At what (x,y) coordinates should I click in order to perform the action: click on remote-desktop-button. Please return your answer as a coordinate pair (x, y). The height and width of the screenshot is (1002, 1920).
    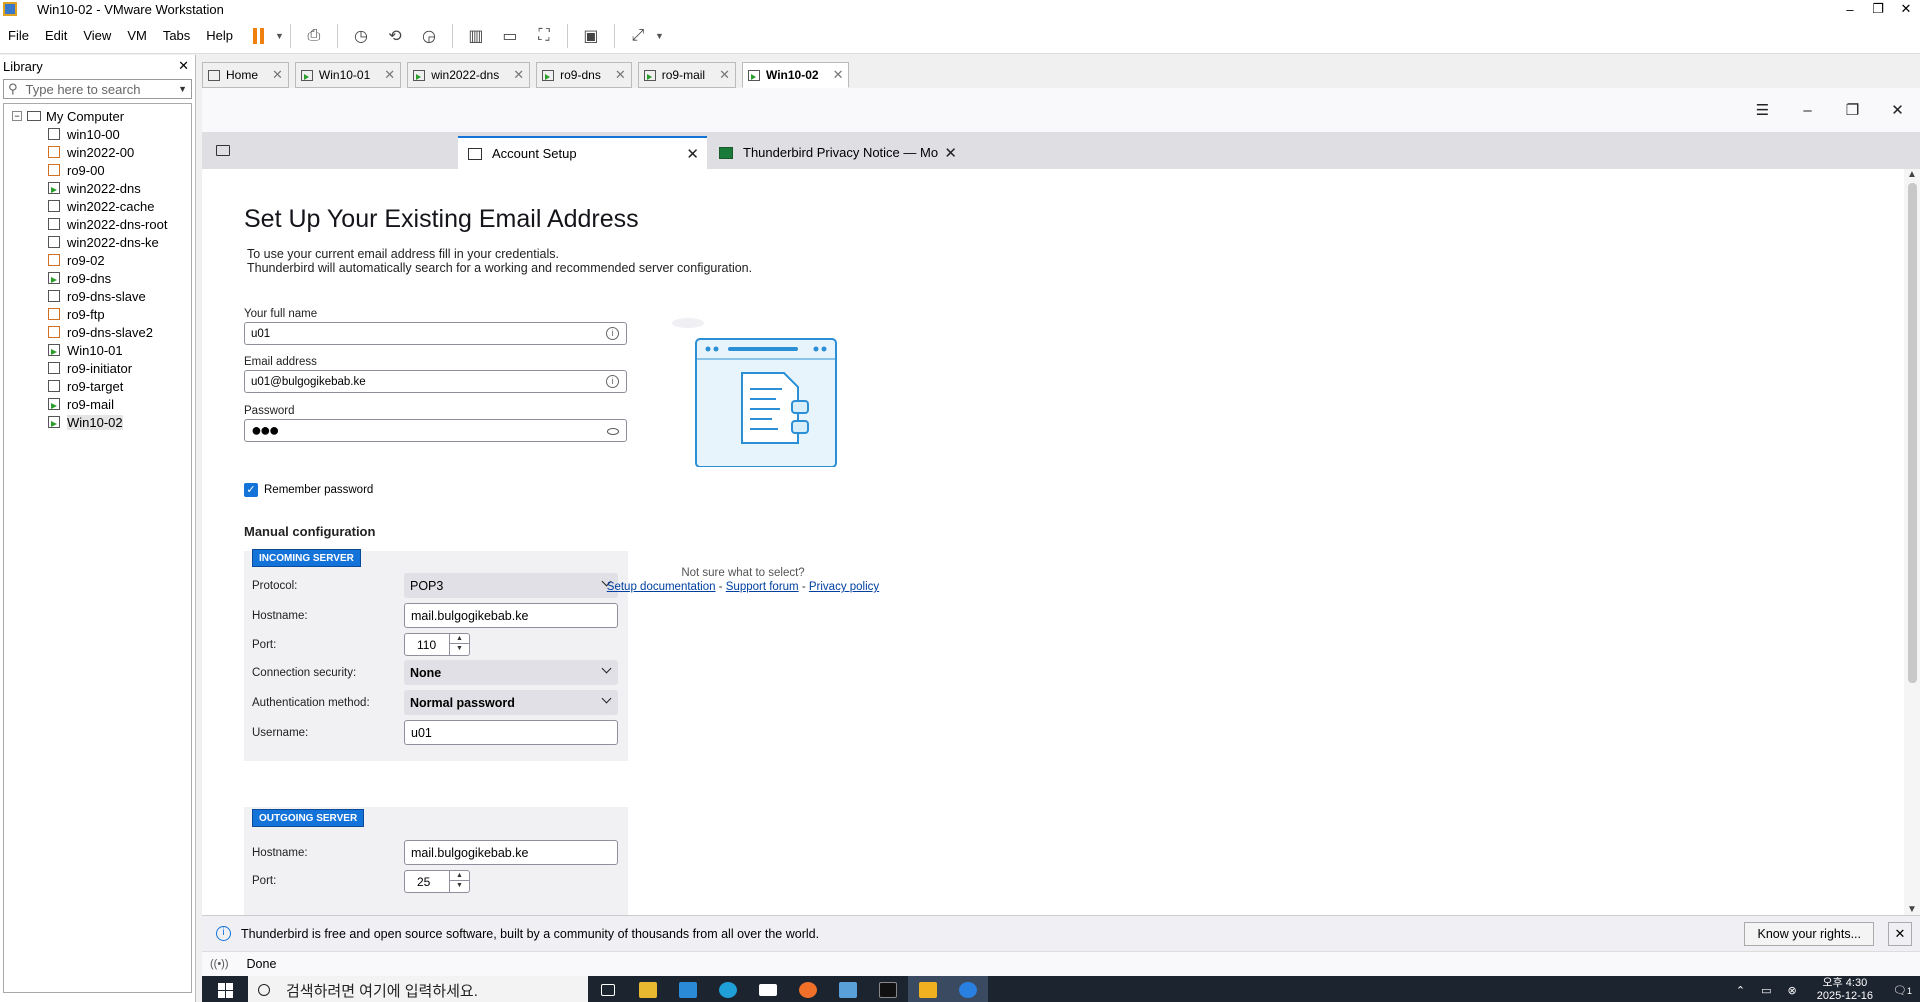
    Looking at the image, I should click on (848, 989).